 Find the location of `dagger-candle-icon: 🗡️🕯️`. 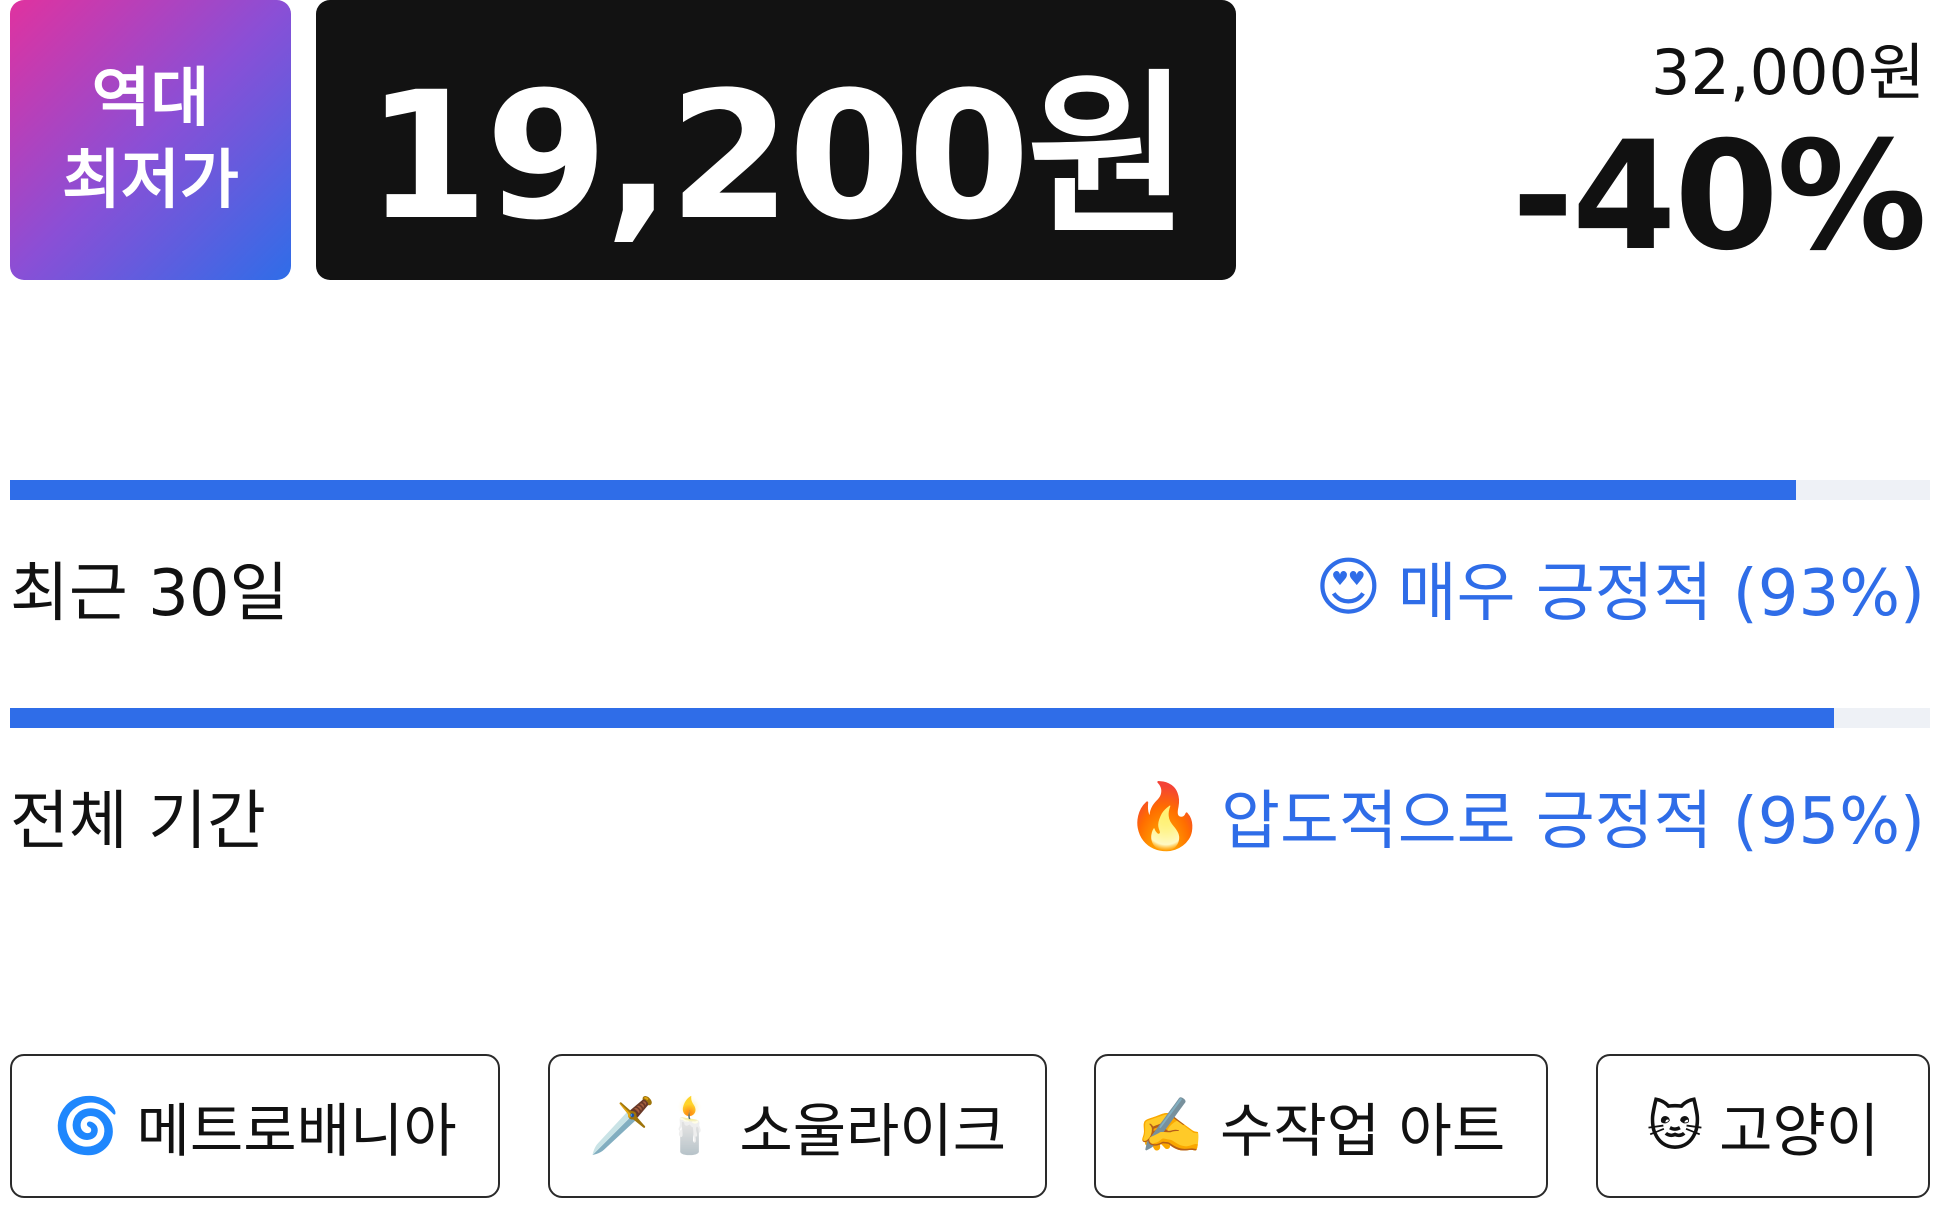

dagger-candle-icon: 🗡️🕯️ is located at coordinates (656, 1125).